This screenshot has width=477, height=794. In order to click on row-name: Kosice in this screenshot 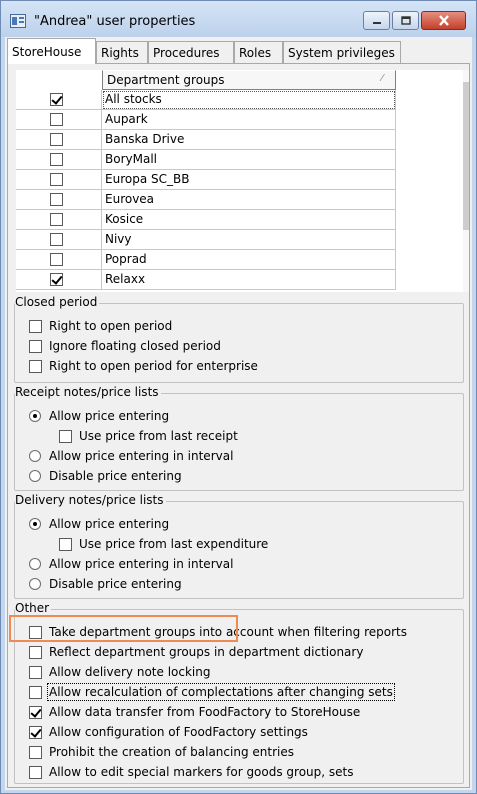, I will do `click(249, 220)`.